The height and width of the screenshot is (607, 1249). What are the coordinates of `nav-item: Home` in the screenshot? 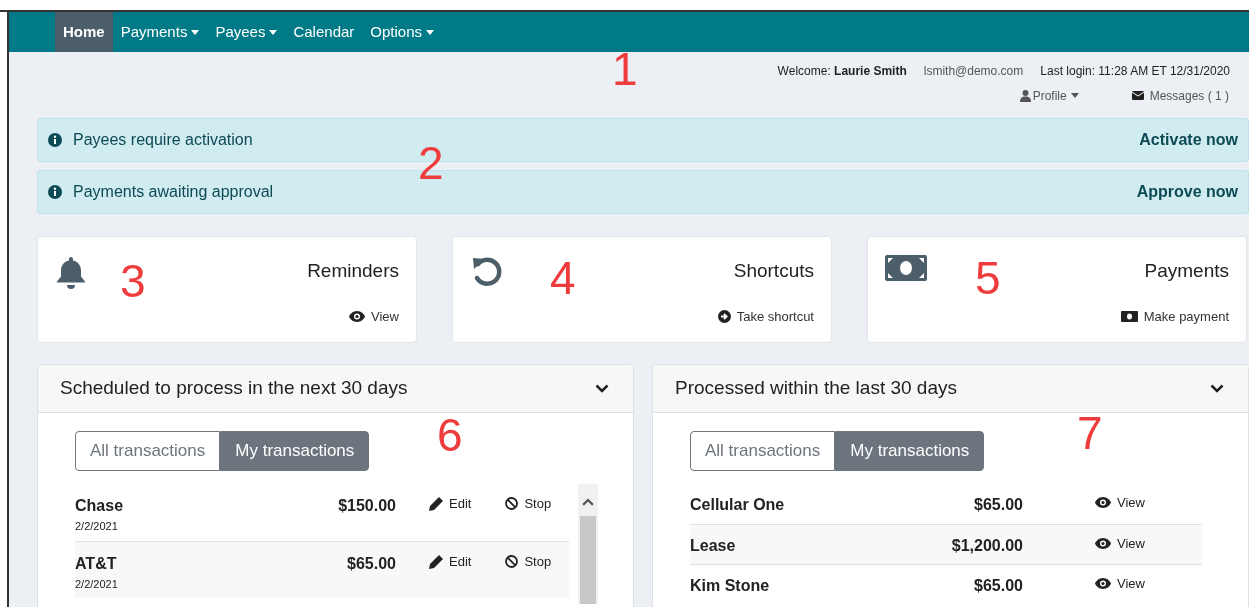 It's located at (84, 32).